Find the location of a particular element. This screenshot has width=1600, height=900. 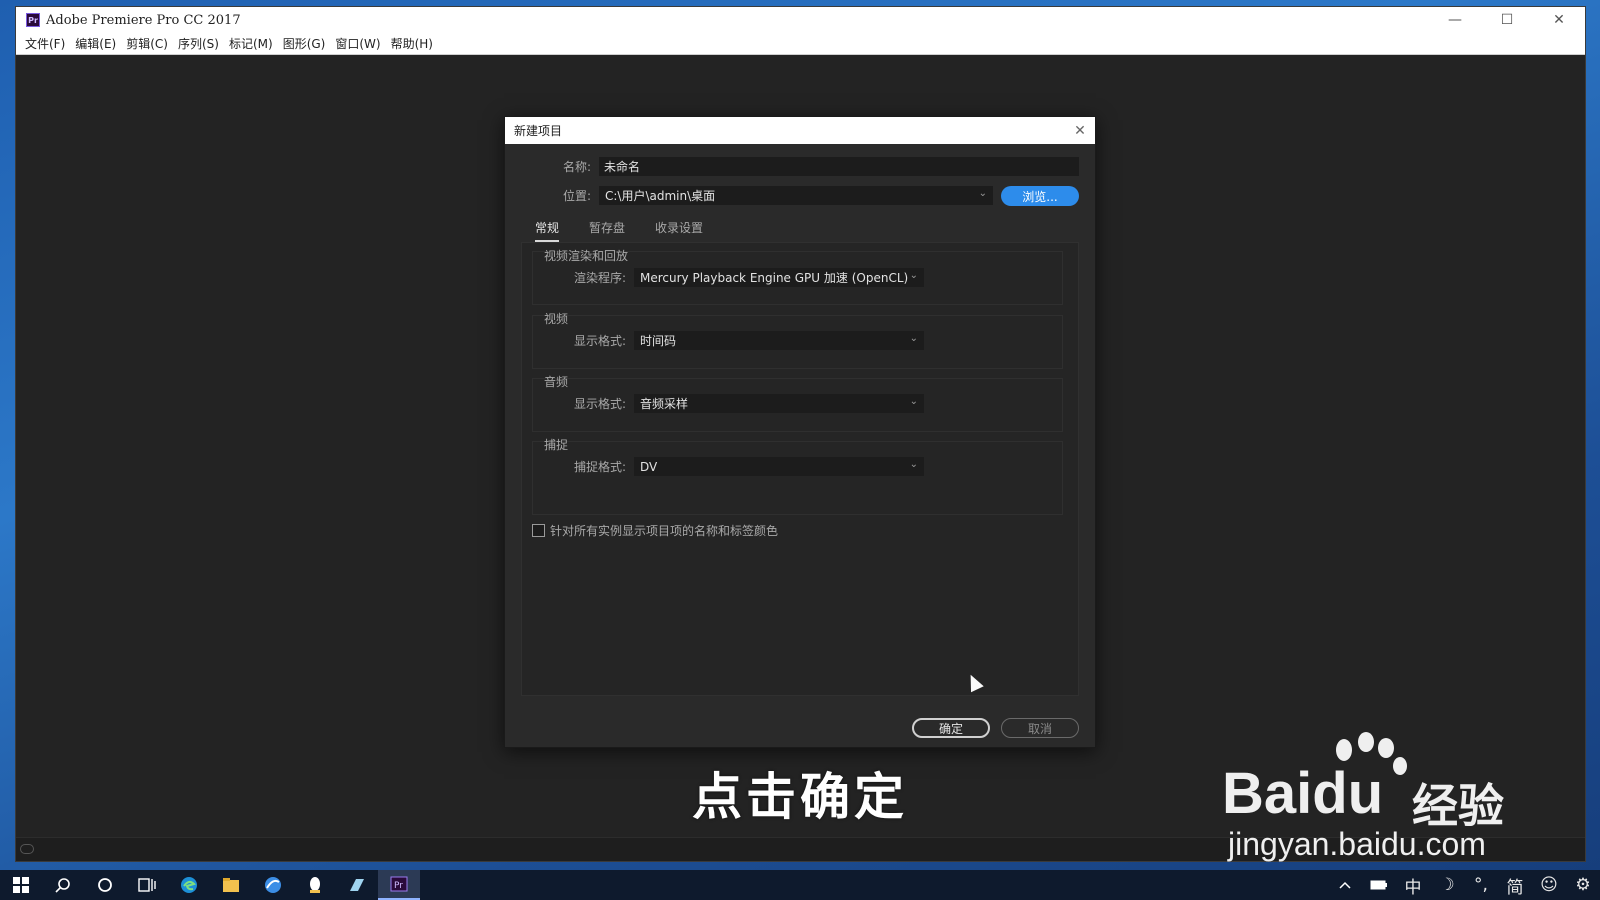

capture-group is located at coordinates (797, 478).